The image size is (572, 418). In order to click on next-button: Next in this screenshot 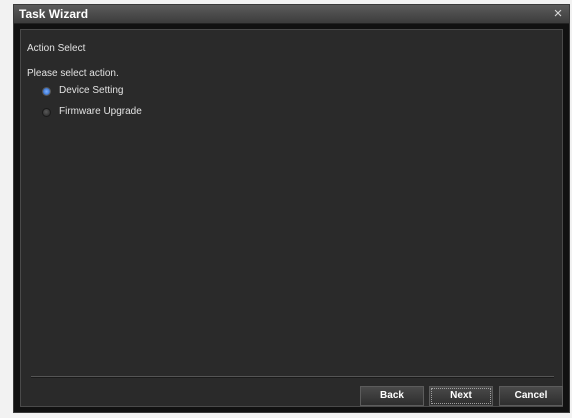, I will do `click(461, 396)`.